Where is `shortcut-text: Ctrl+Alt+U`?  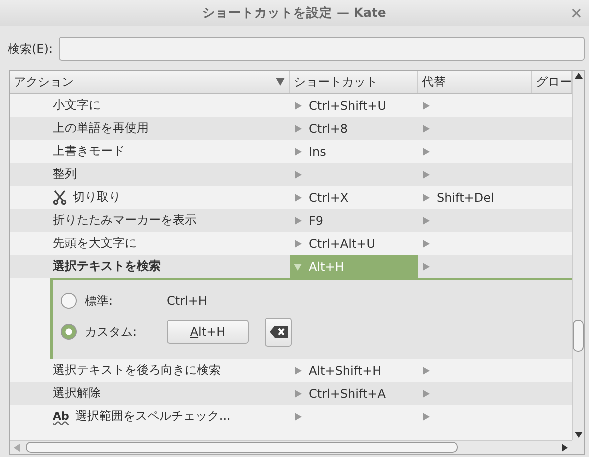 shortcut-text: Ctrl+Alt+U is located at coordinates (342, 243).